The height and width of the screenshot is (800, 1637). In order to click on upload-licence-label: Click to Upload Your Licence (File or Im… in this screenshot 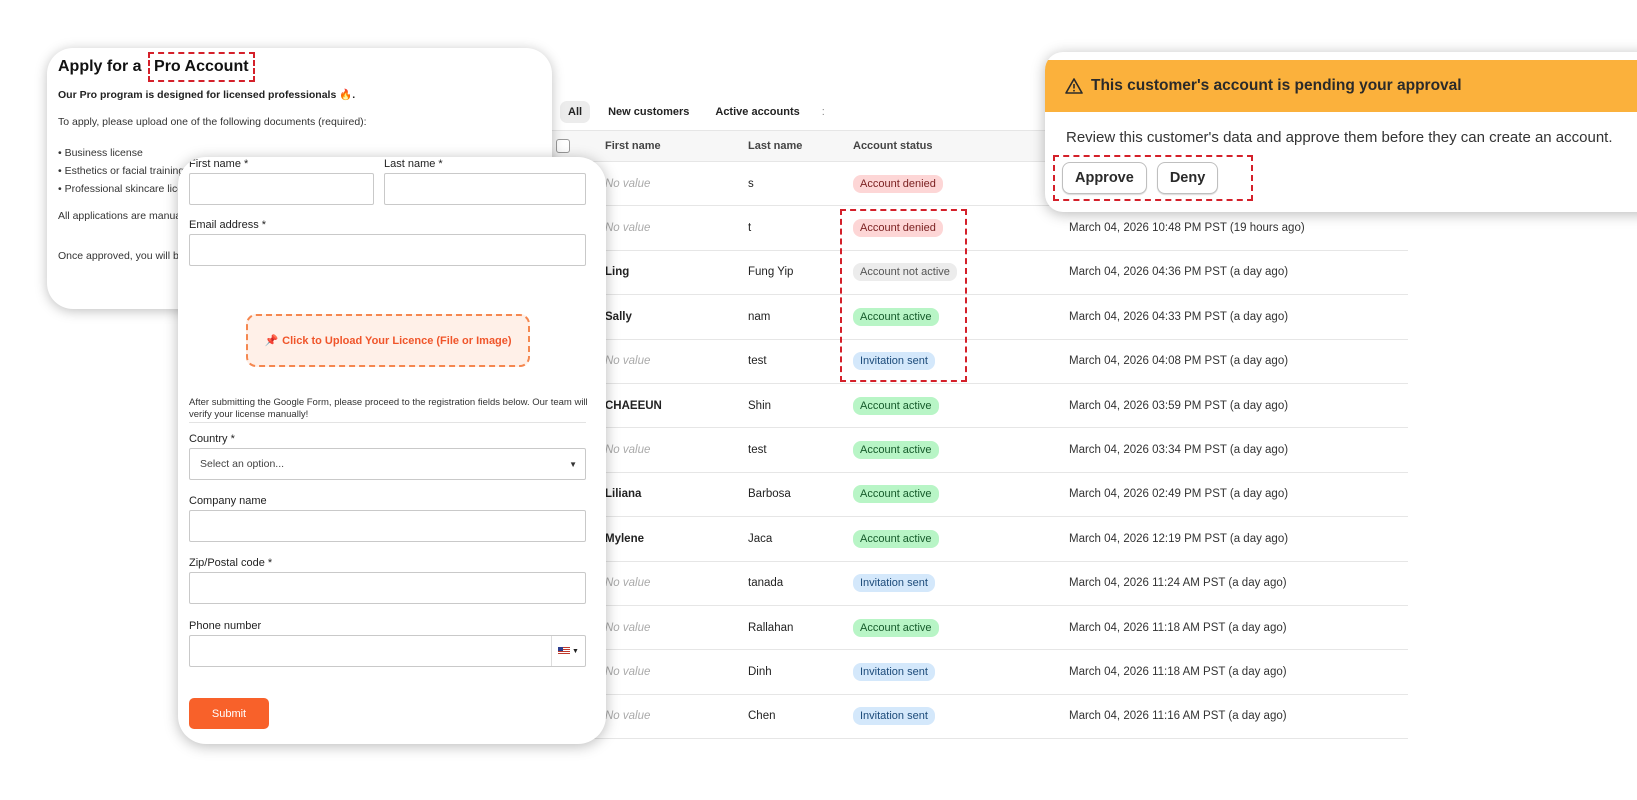, I will do `click(397, 340)`.